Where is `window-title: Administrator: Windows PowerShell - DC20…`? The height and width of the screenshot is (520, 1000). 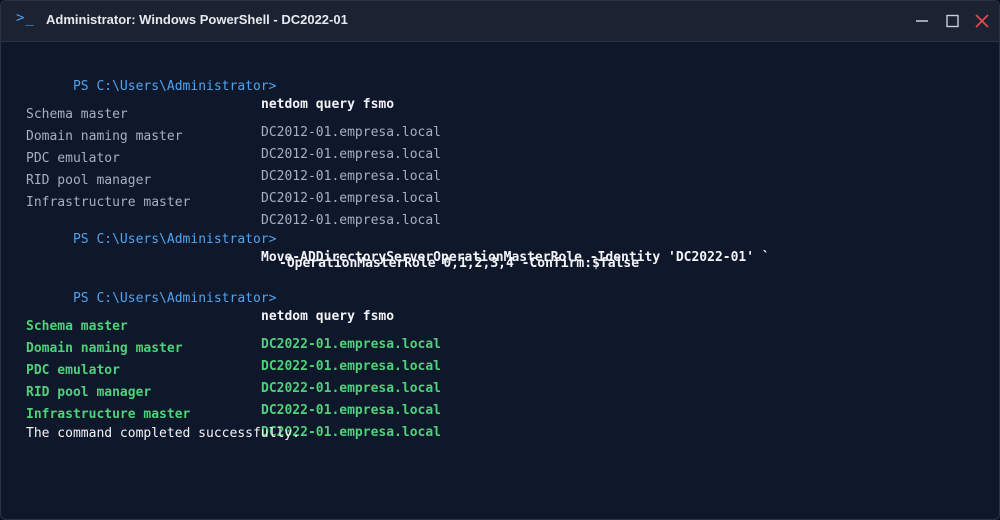 window-title: Administrator: Windows PowerShell - DC20… is located at coordinates (197, 19).